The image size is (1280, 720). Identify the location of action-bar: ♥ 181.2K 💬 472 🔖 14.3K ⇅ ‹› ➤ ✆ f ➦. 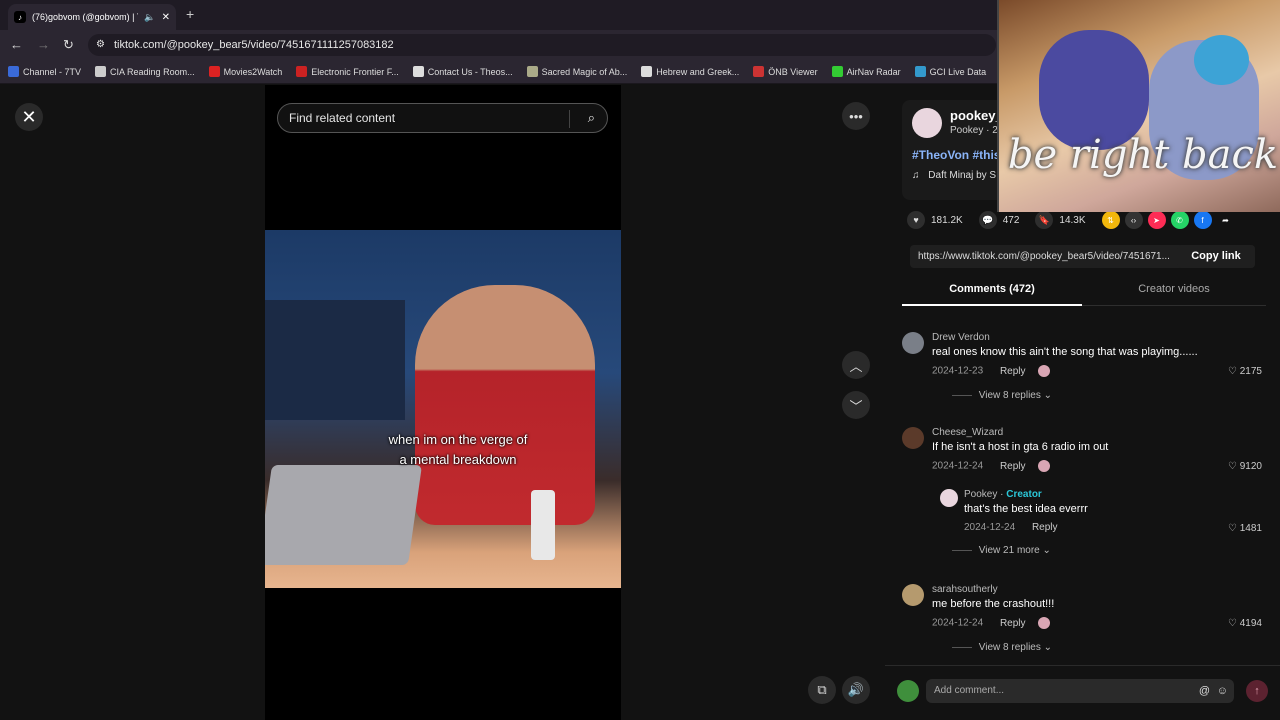
(1082, 220).